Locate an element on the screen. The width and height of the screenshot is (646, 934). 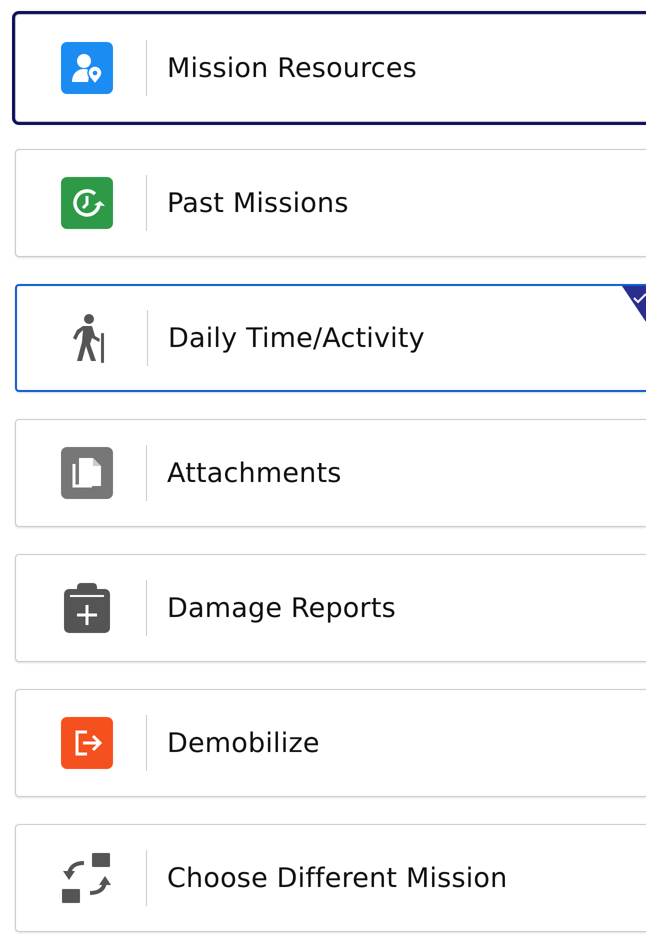
documents-icon is located at coordinates (87, 473).